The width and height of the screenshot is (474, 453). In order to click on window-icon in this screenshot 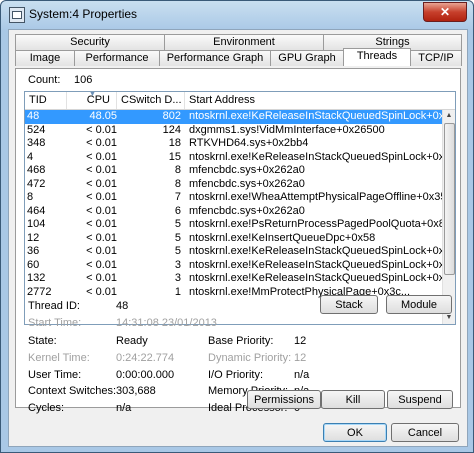, I will do `click(17, 15)`.